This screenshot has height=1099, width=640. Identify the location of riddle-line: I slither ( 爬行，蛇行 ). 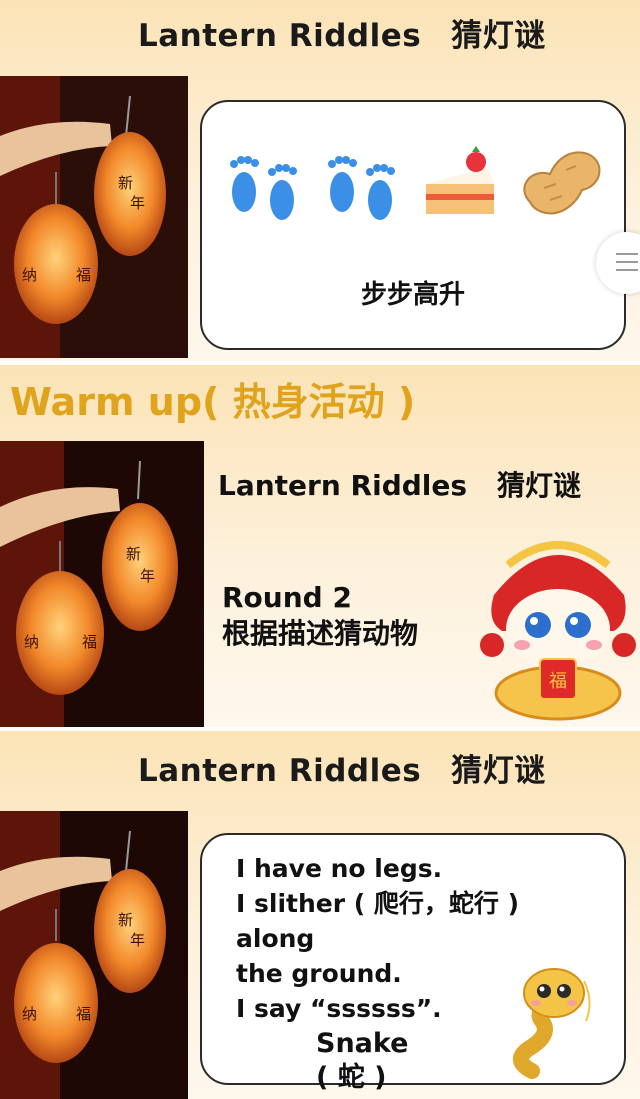
(378, 903).